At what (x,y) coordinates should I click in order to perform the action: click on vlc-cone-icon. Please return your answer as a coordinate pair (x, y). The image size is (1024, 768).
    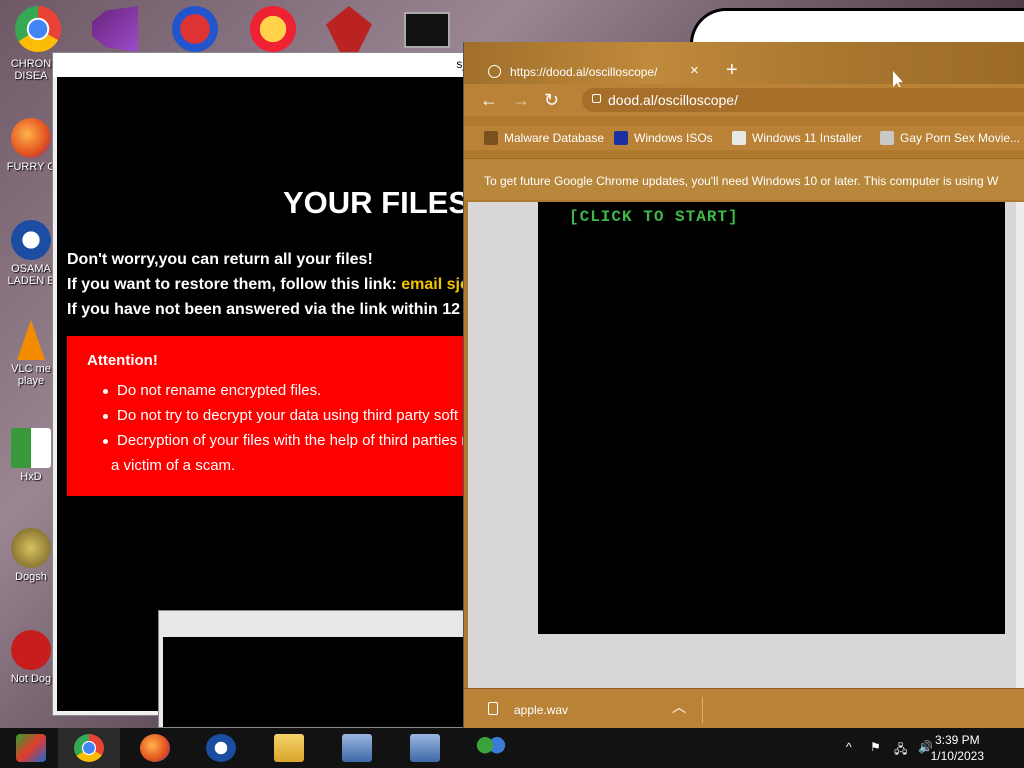
    Looking at the image, I should click on (31, 340).